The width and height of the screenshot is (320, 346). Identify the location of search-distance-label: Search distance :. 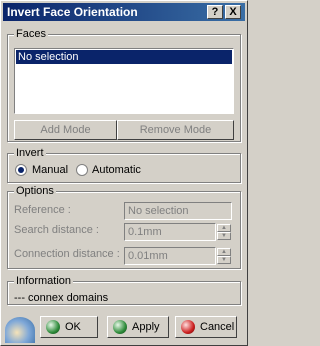
(56, 230).